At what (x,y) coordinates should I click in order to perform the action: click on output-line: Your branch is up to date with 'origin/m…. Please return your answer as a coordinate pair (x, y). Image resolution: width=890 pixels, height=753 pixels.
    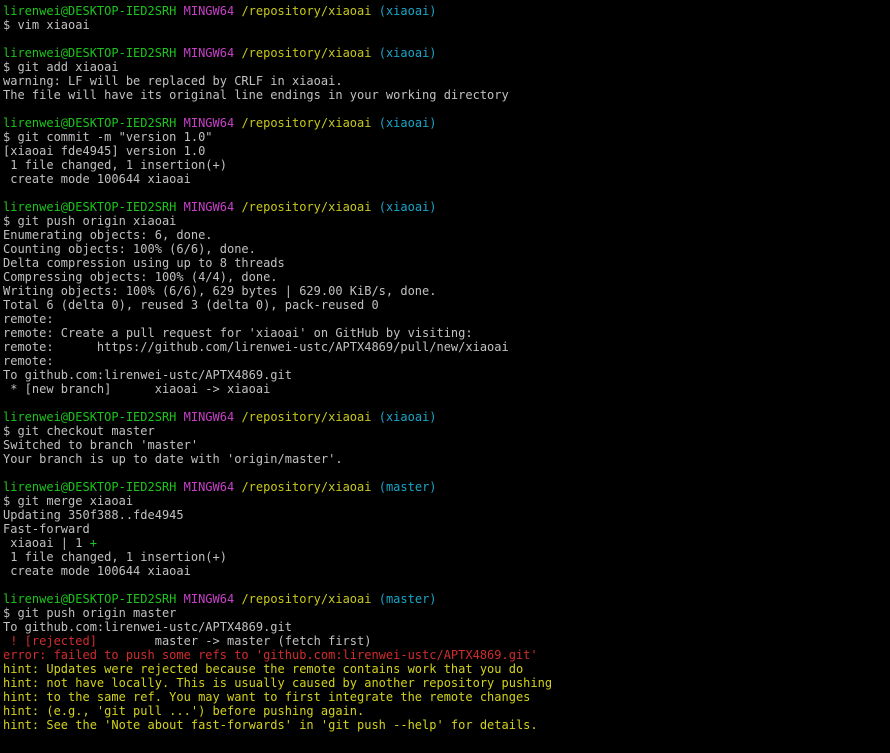
    Looking at the image, I should click on (173, 459).